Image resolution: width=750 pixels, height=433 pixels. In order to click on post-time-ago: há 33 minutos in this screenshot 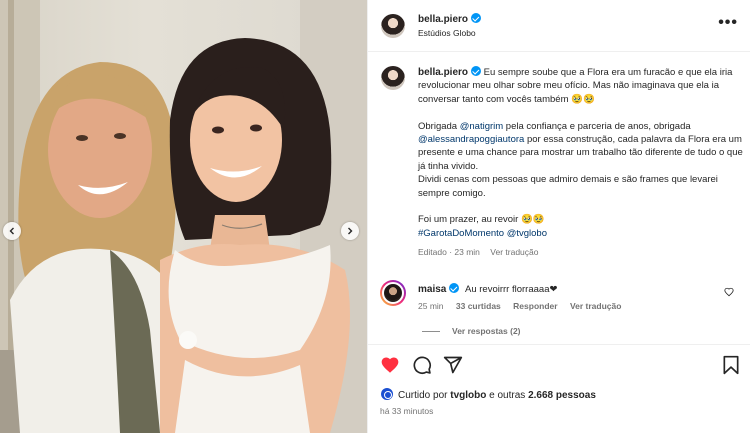, I will do `click(406, 411)`.